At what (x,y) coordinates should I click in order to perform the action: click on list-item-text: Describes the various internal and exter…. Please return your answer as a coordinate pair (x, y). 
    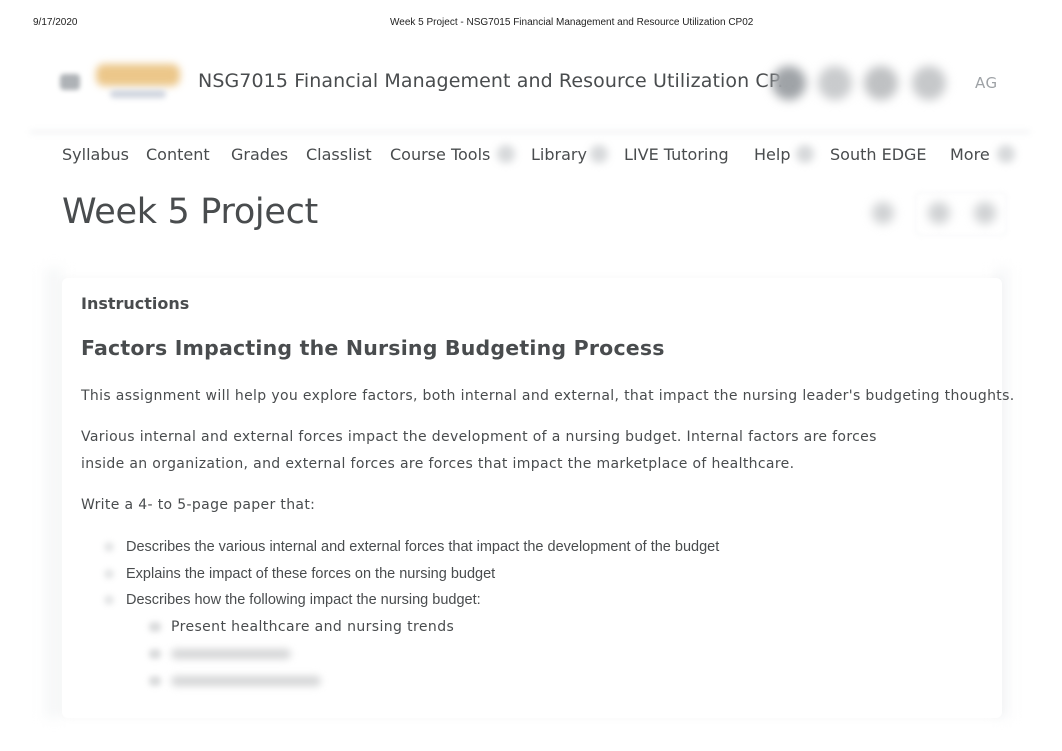
    Looking at the image, I should click on (423, 547).